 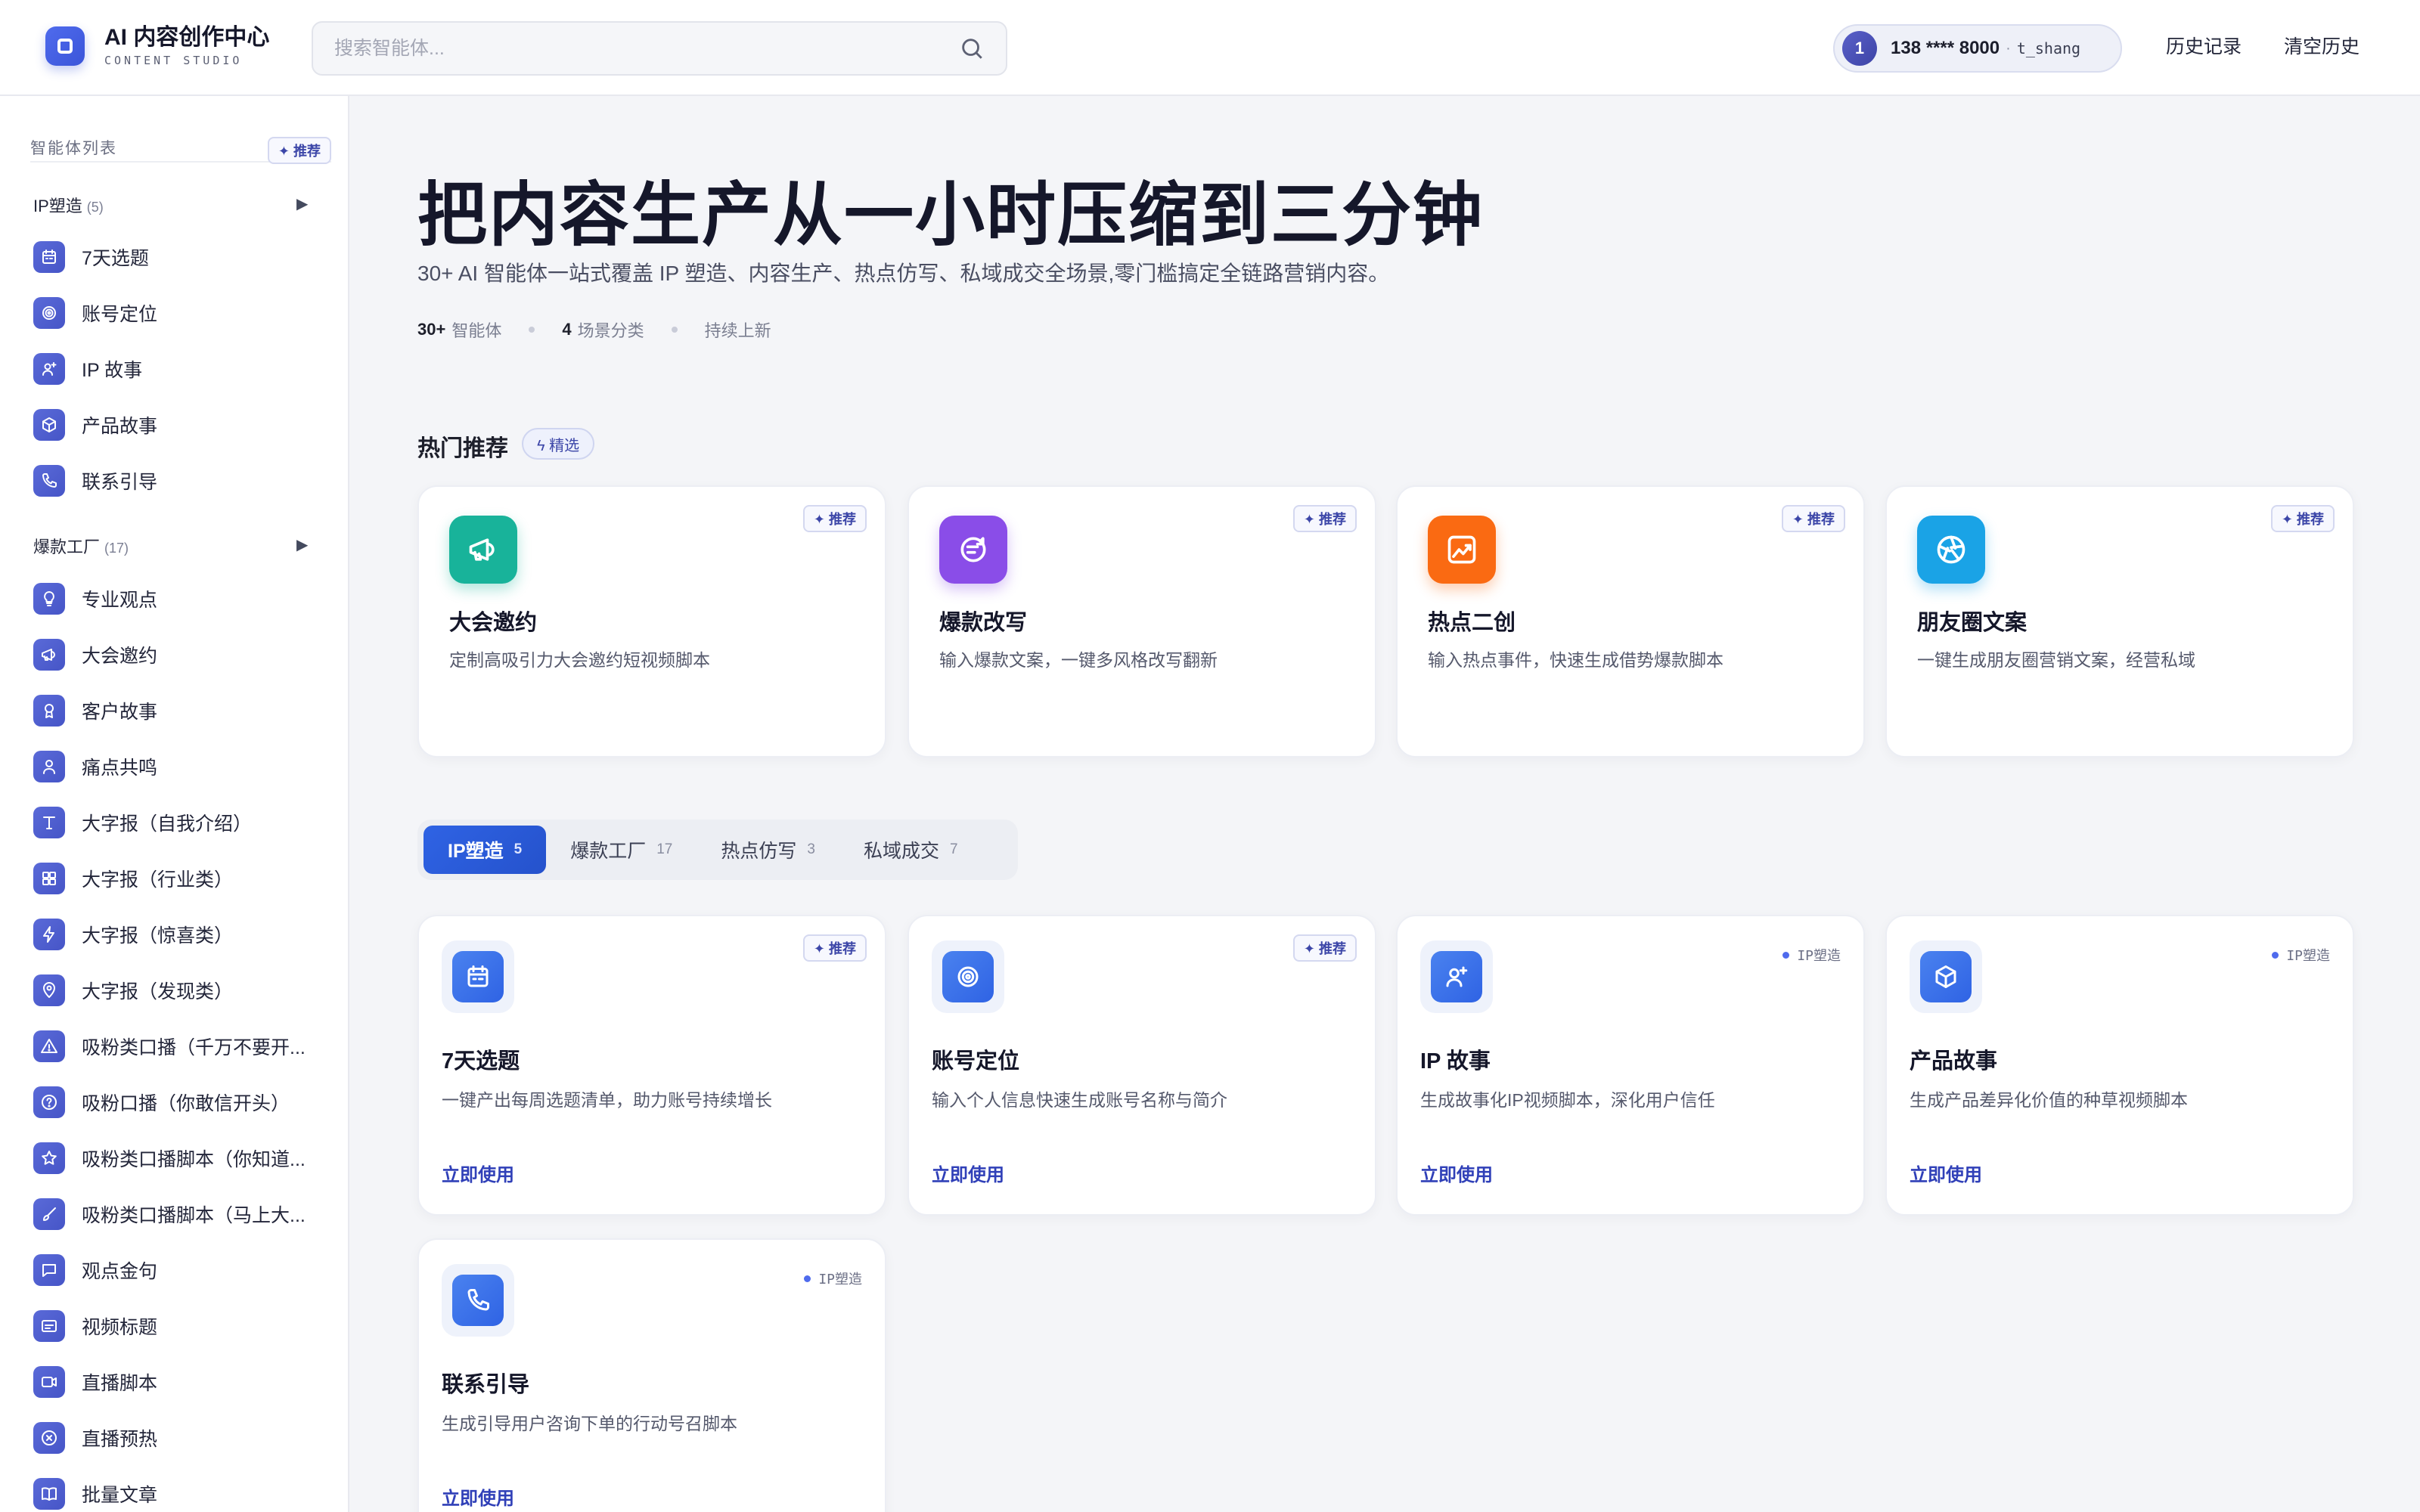 What do you see at coordinates (184, 1326) in the screenshot?
I see `sidebar-item: 视频标题` at bounding box center [184, 1326].